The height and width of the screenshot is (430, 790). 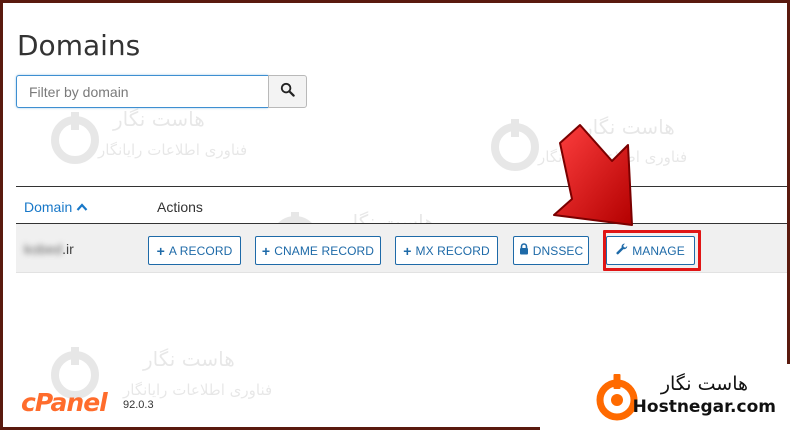 I want to click on dnssec-button: DNSSEC, so click(x=551, y=250).